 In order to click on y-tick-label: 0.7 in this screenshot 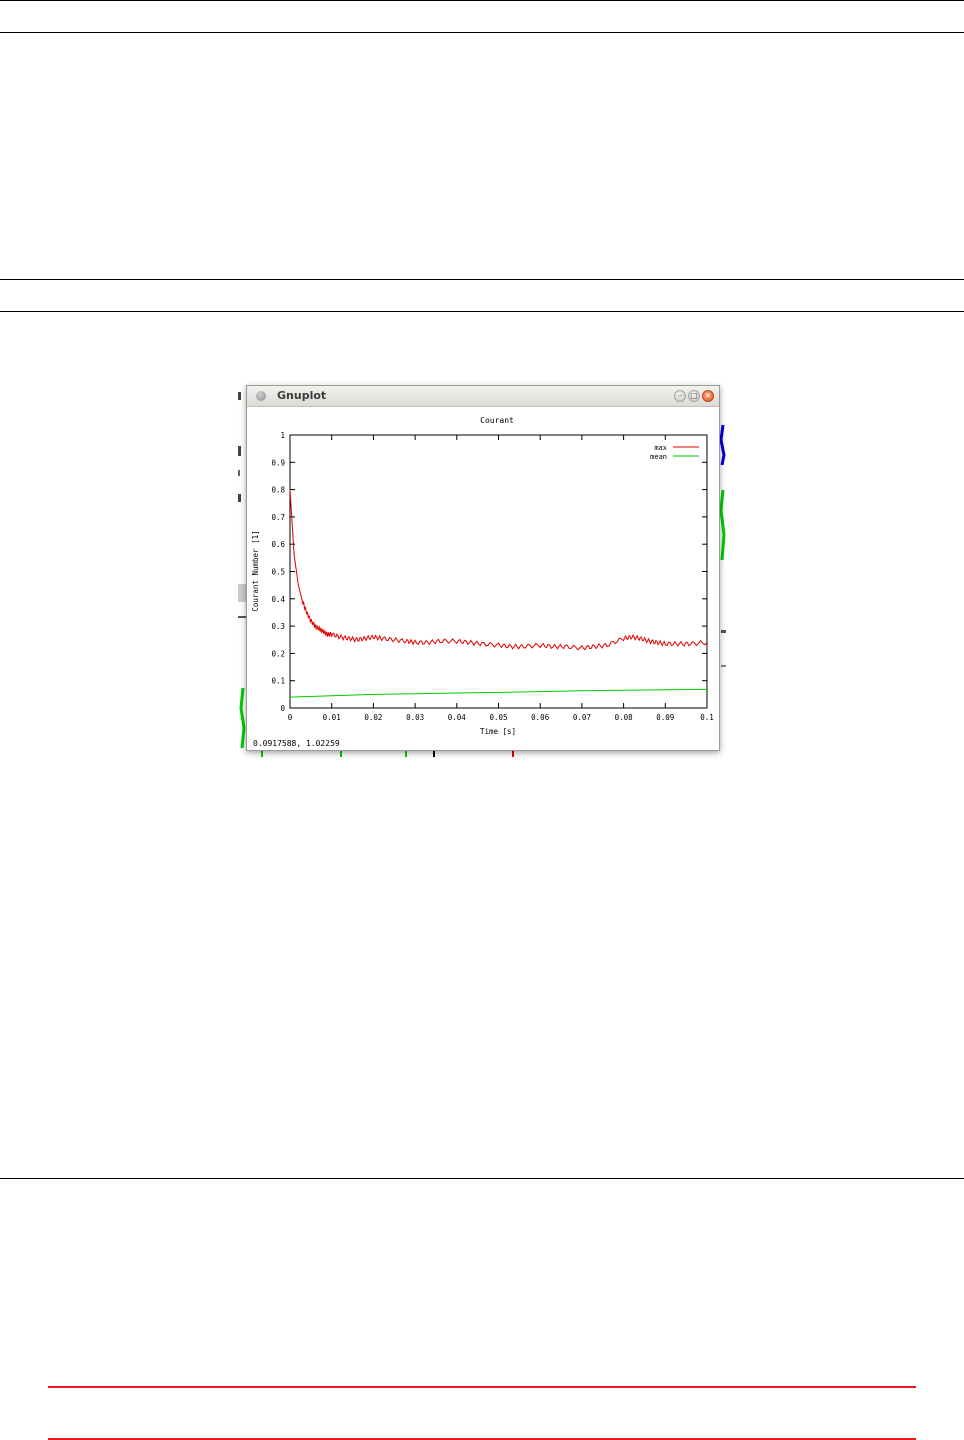, I will do `click(278, 517)`.